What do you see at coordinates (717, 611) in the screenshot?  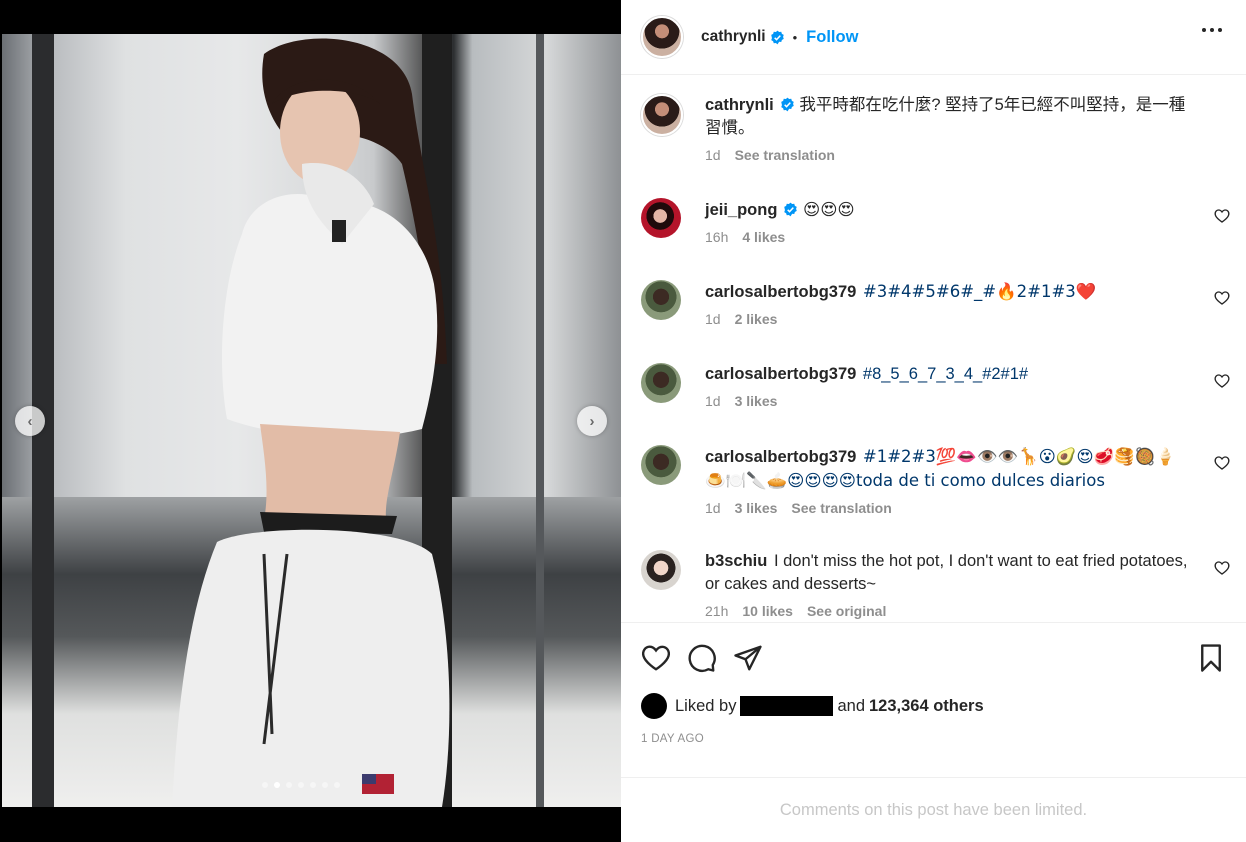 I see `comment-time: 21h` at bounding box center [717, 611].